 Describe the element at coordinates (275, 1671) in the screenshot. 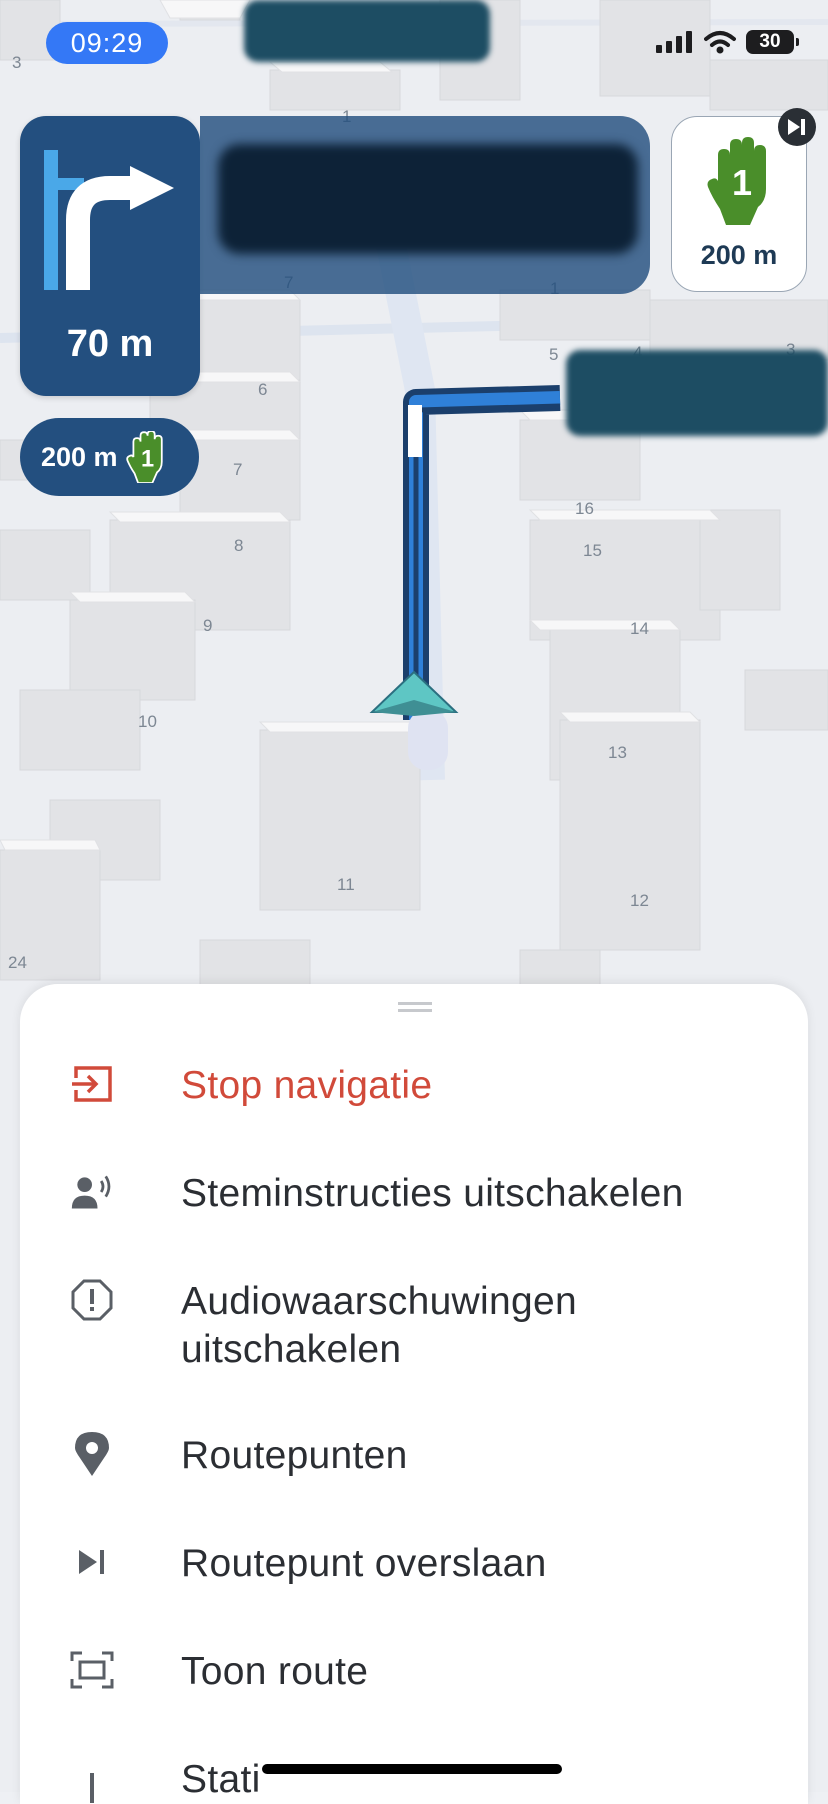

I see `menu-label: Toon route` at that location.